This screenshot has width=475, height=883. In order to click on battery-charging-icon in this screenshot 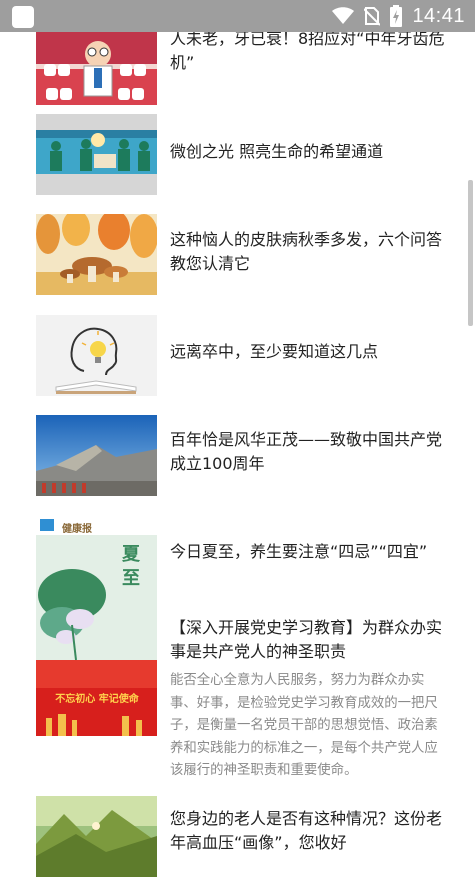, I will do `click(396, 16)`.